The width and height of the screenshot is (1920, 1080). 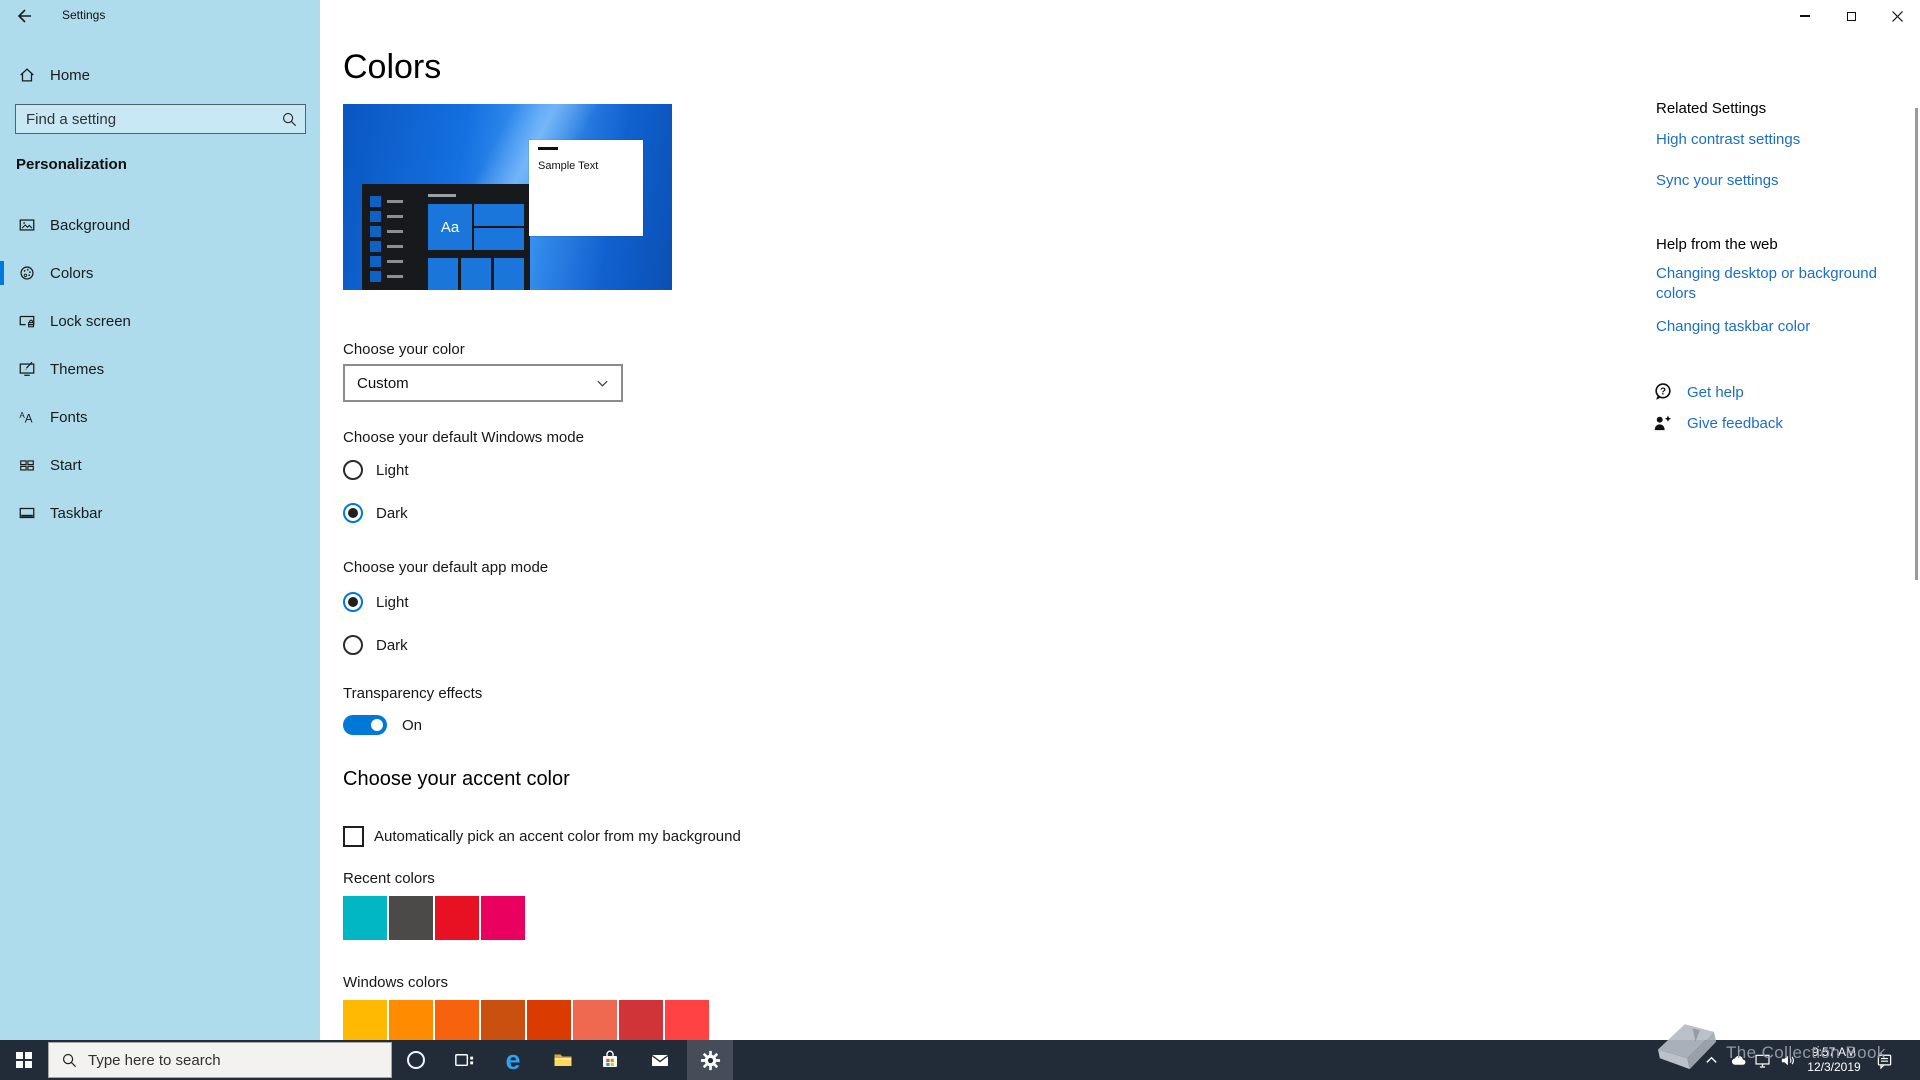 What do you see at coordinates (1698, 392) in the screenshot?
I see `get-help-row: ? Get help` at bounding box center [1698, 392].